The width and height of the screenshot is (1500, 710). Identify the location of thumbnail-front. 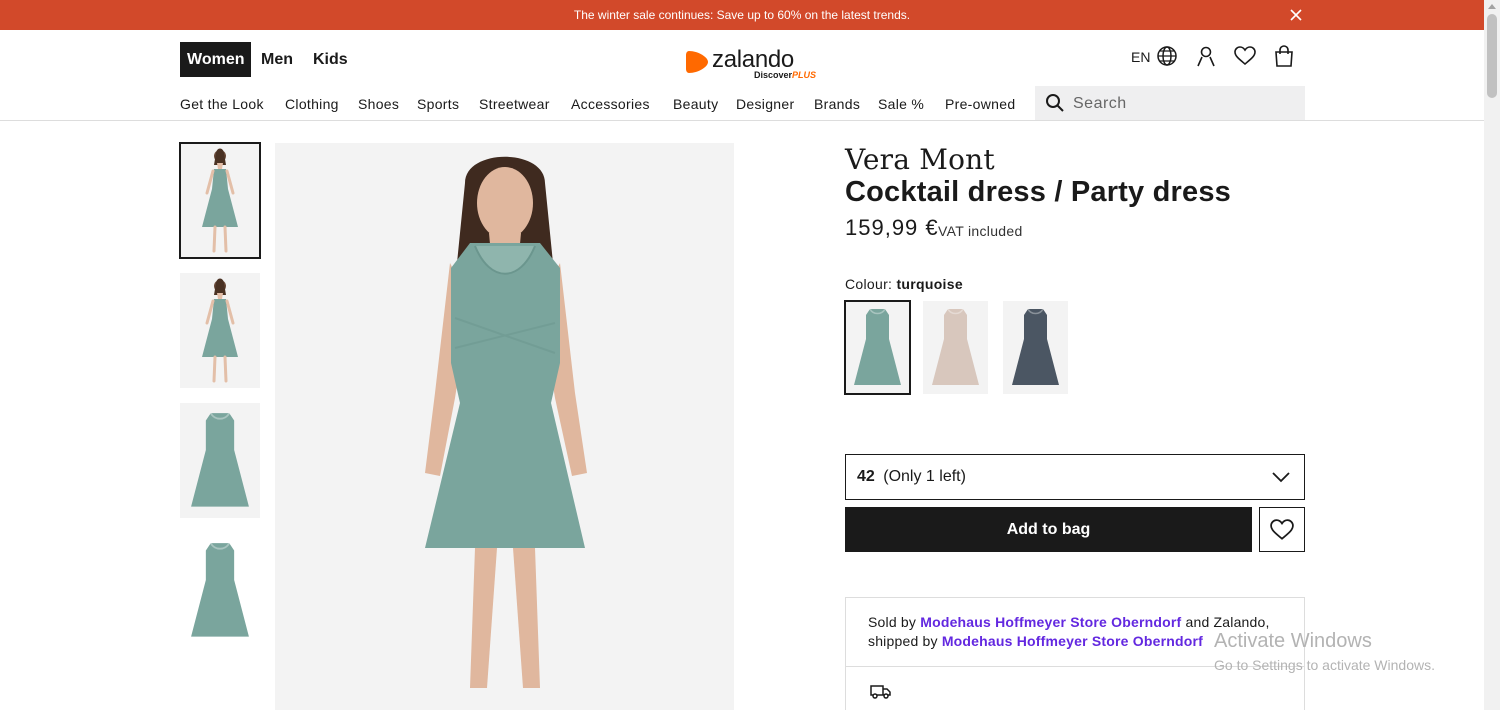
(220, 200).